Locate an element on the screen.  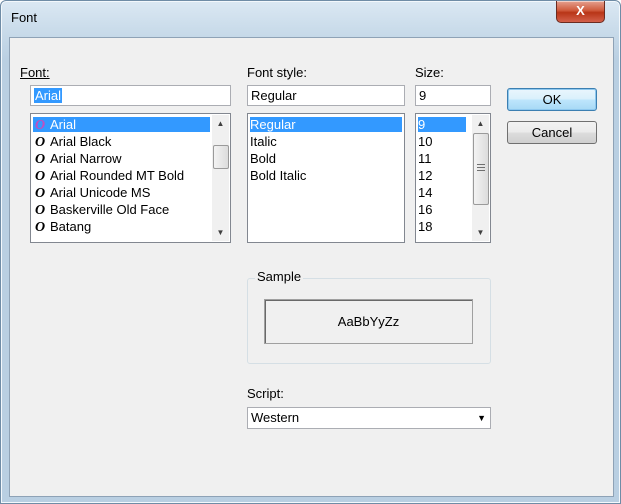
font-list-item: O Arial Narrow is located at coordinates (77, 159).